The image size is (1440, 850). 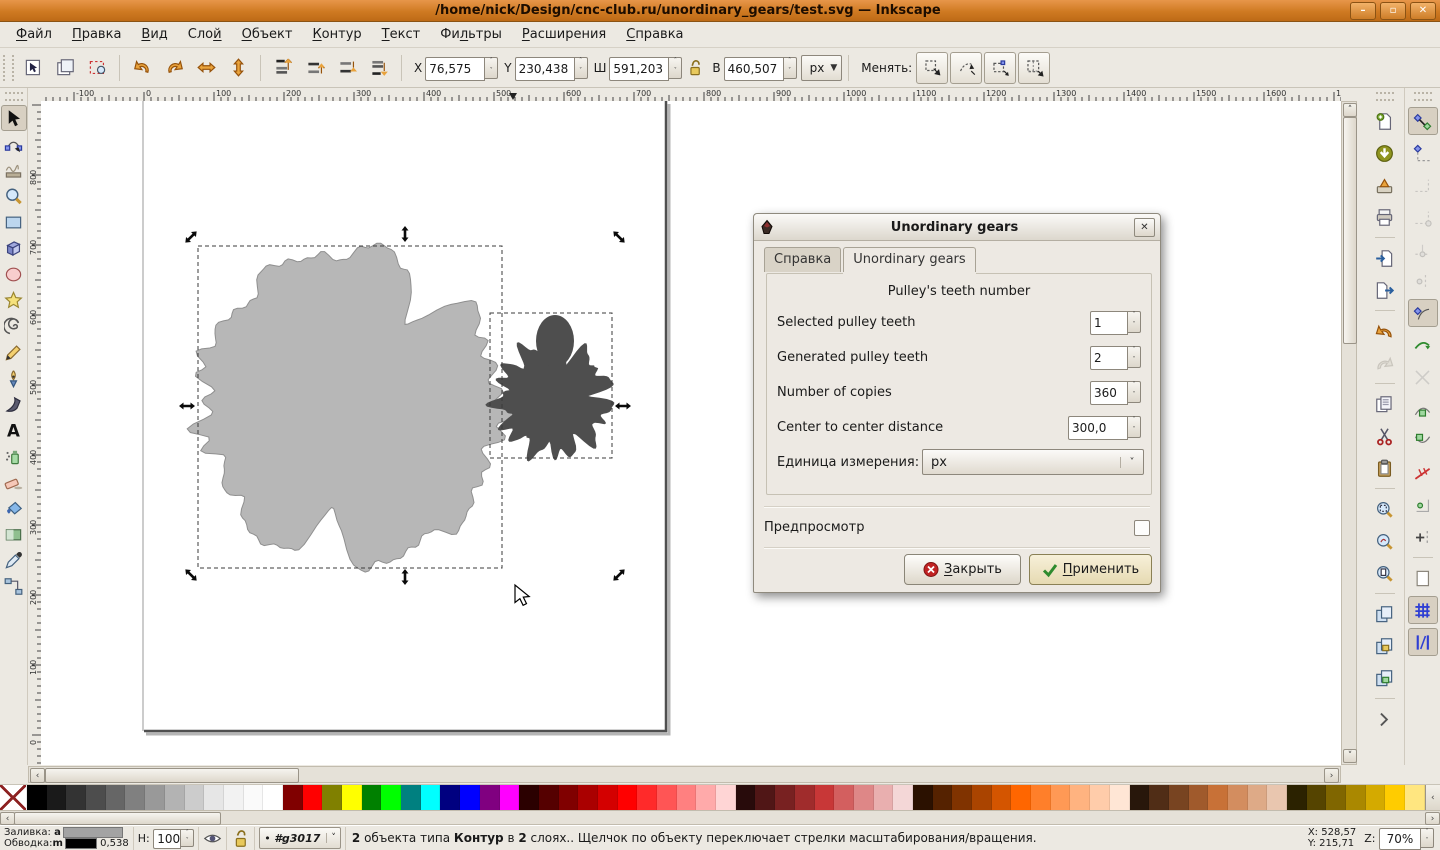 I want to click on lock-ratio-icon, so click(x=694, y=68).